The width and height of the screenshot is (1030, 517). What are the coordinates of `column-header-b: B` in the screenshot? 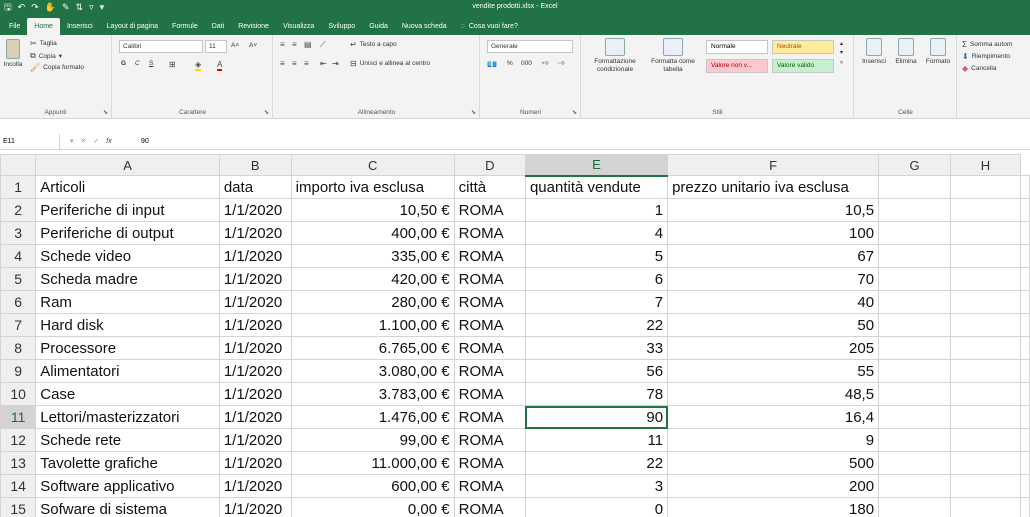 It's located at (255, 165).